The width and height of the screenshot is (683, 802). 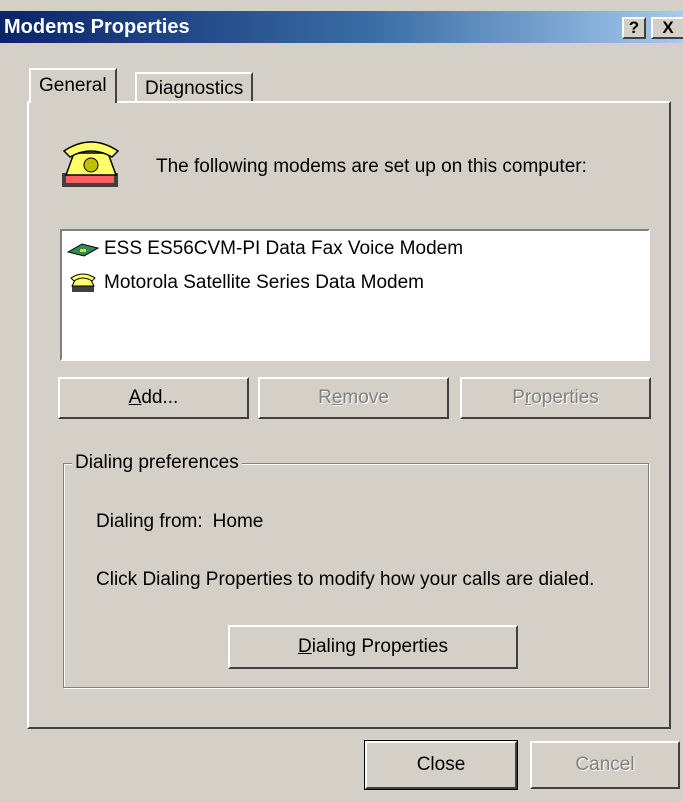 What do you see at coordinates (157, 463) in the screenshot?
I see `dialing-preferences-legend: Dialing preferences` at bounding box center [157, 463].